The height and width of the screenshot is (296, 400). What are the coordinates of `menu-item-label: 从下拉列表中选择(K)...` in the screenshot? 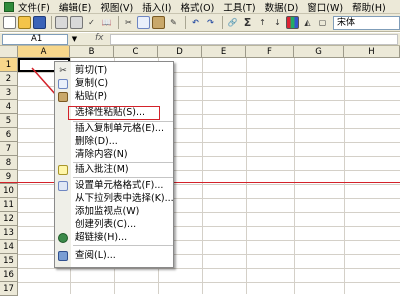 It's located at (124, 198).